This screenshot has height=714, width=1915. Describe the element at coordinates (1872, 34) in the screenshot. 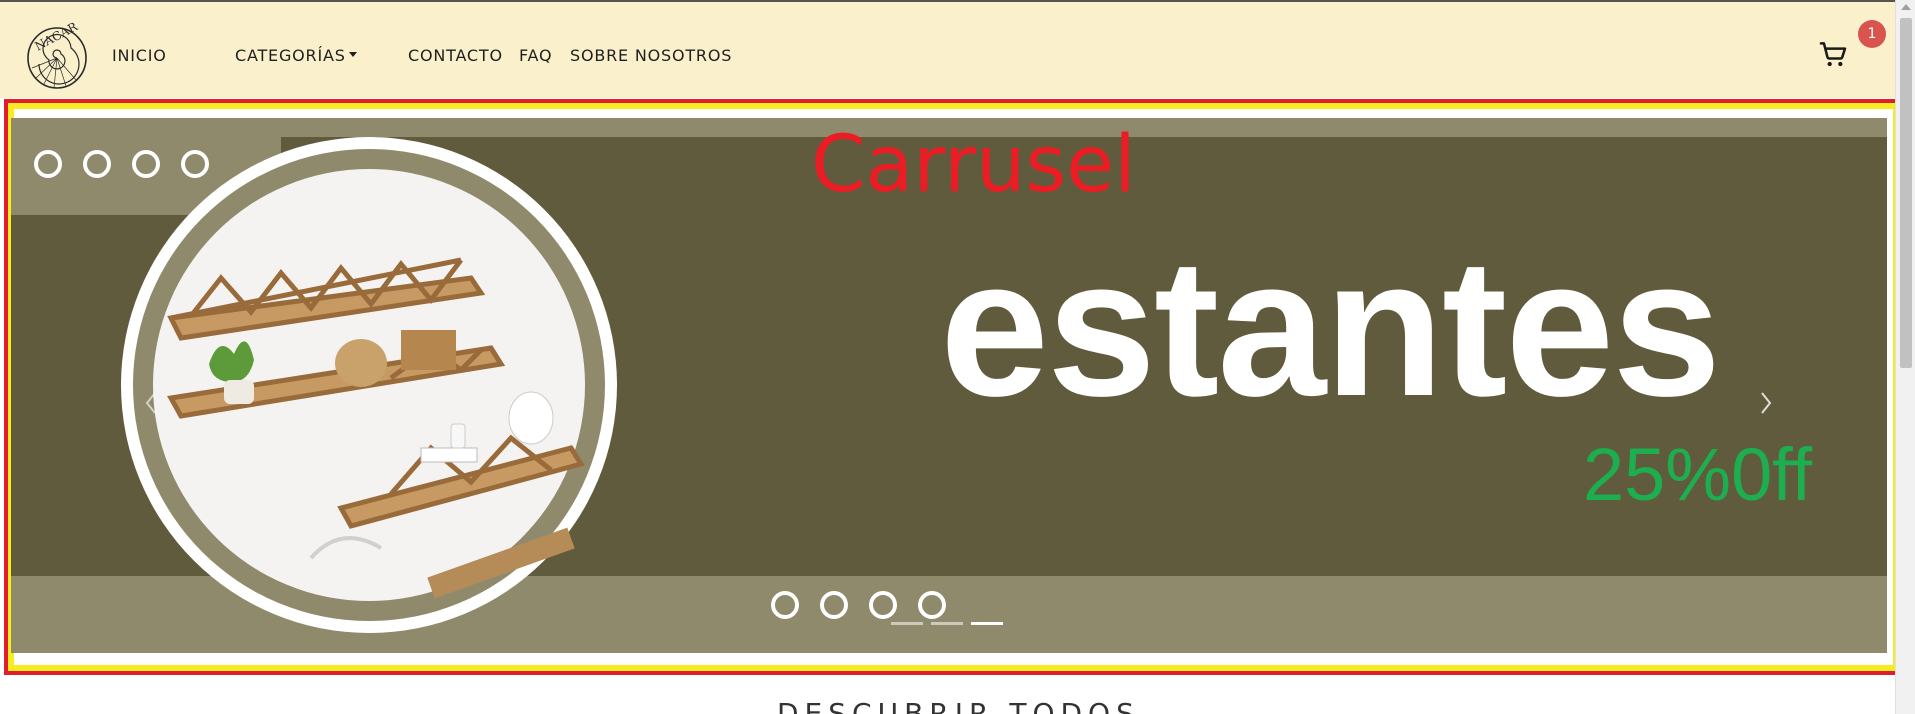

I see `cart-count-badge: 1` at that location.